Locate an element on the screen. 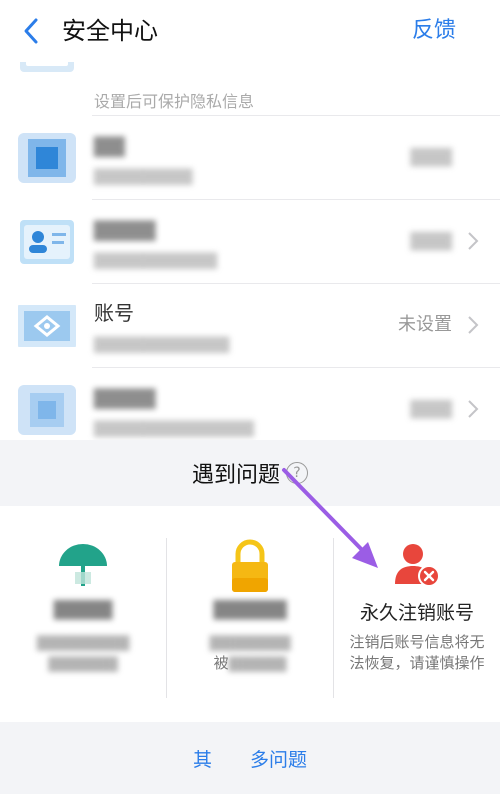 The image size is (500, 794). list-item-title: 账号 is located at coordinates (114, 313).